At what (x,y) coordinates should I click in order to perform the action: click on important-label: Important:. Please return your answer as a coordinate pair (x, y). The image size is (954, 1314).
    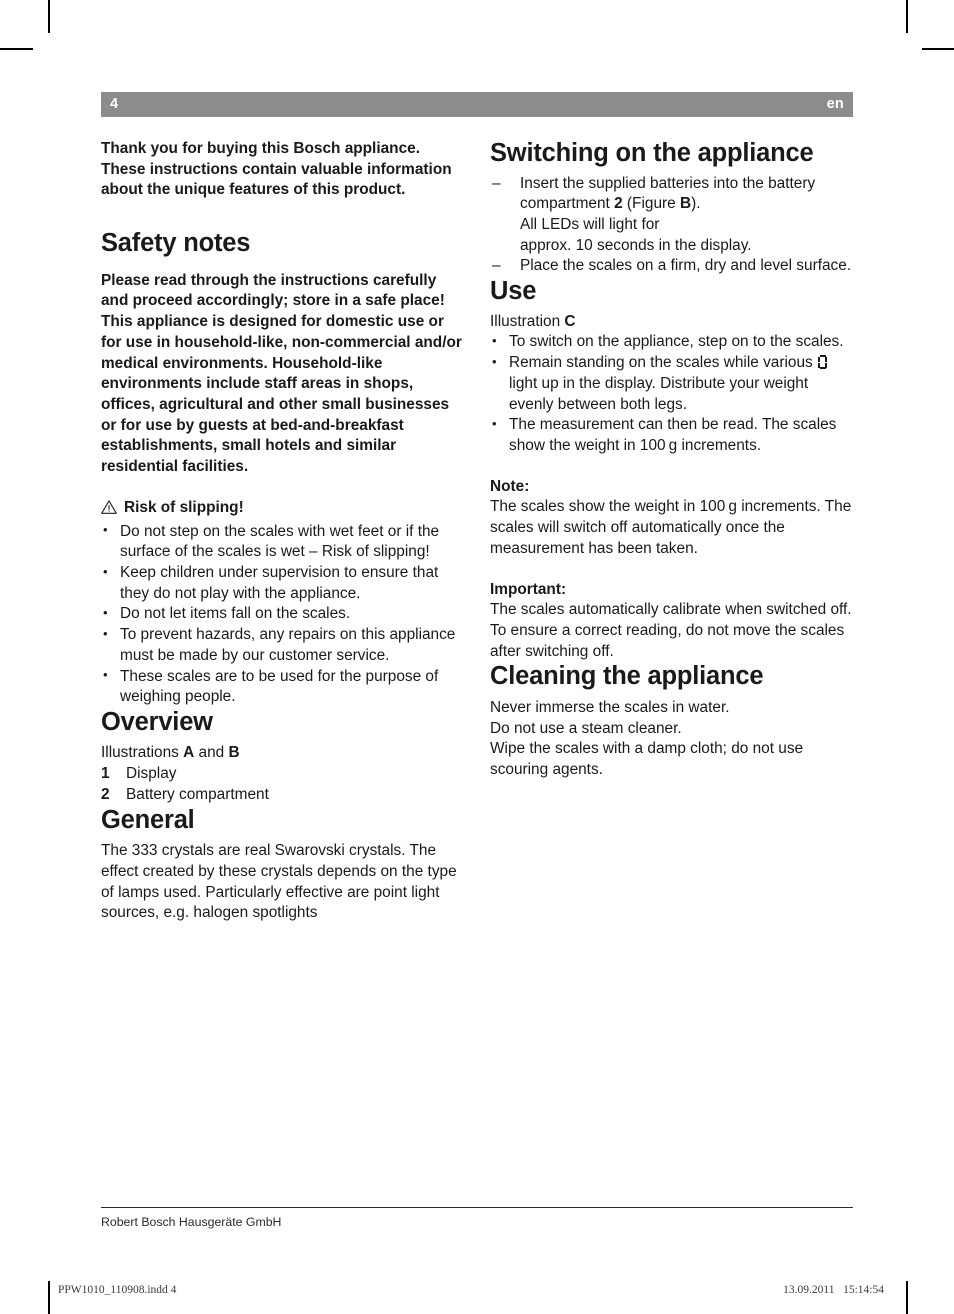
    Looking at the image, I should click on (528, 589).